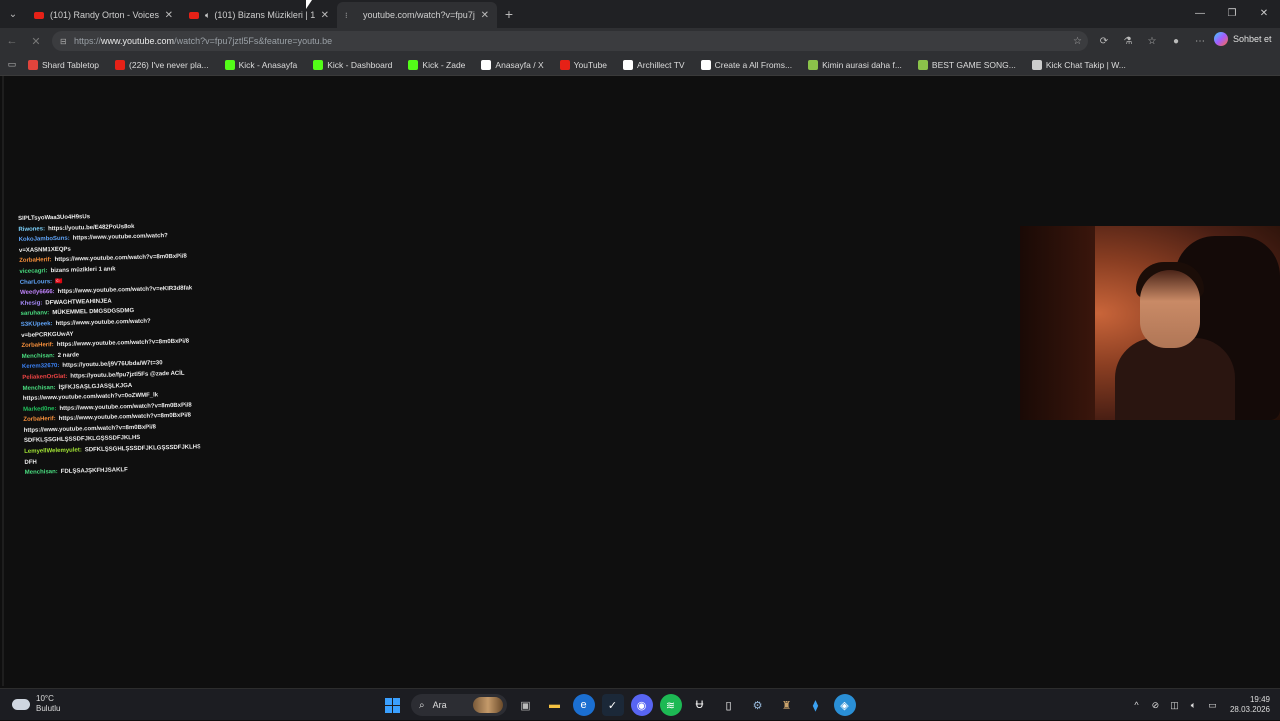  Describe the element at coordinates (39, 15) in the screenshot. I see `youtube-icon` at that location.